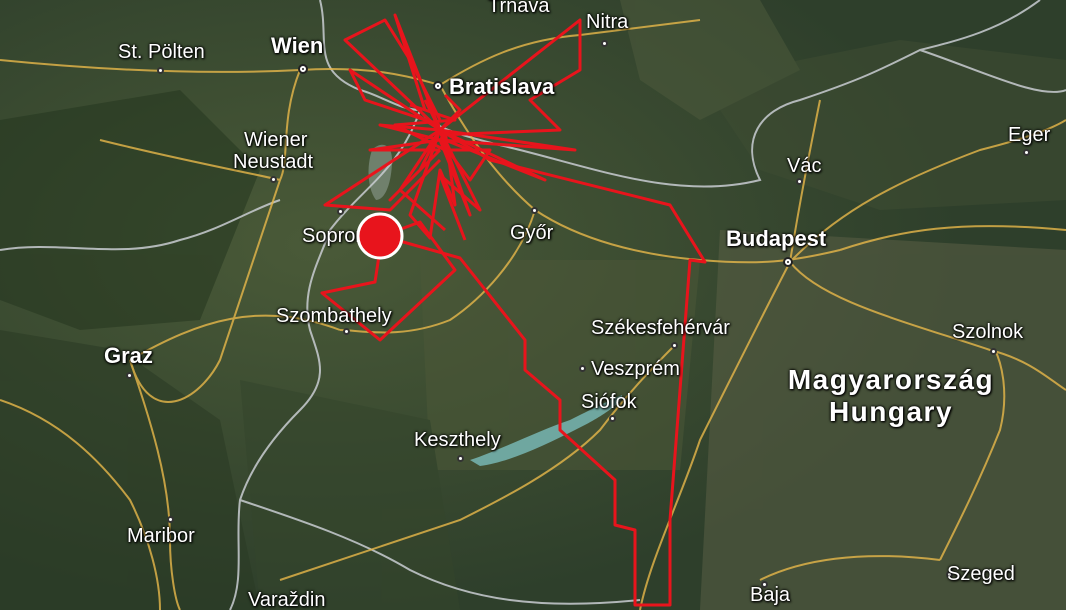  What do you see at coordinates (340, 211) in the screenshot?
I see `sopron-dot` at bounding box center [340, 211].